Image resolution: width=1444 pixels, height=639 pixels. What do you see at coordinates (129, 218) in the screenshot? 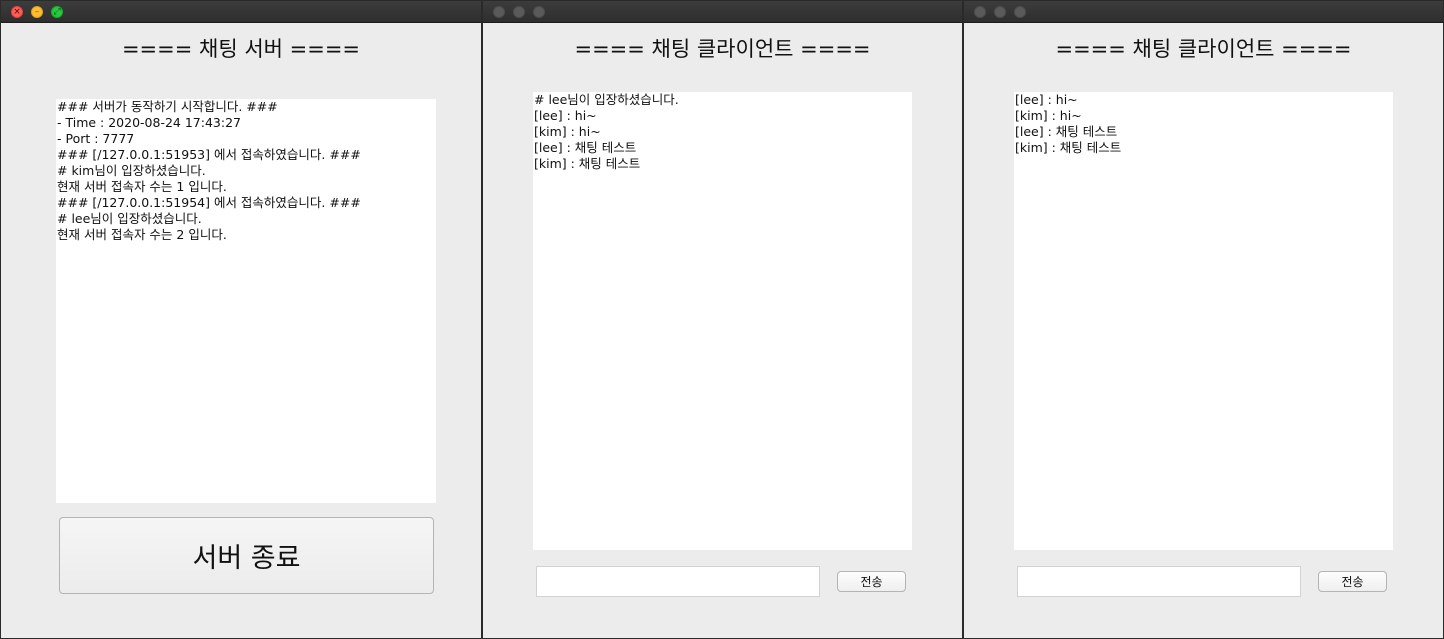
I see `server-log-line: # lee님이 입장하셨습니다.` at bounding box center [129, 218].